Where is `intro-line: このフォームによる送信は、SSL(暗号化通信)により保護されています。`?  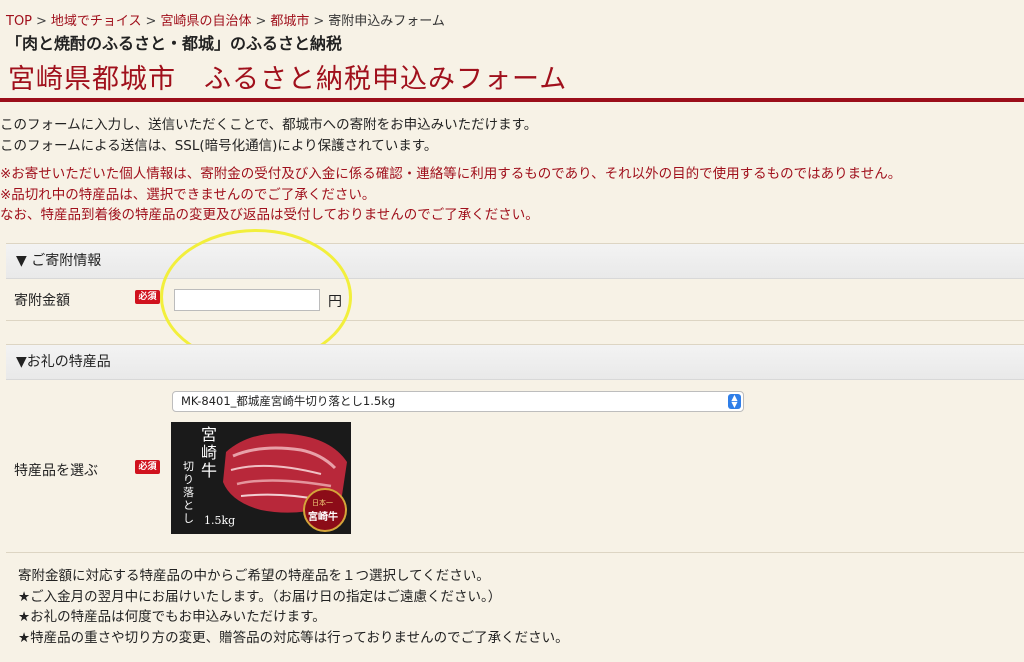 intro-line: このフォームによる送信は、SSL(暗号化通信)により保護されています。 is located at coordinates (219, 145).